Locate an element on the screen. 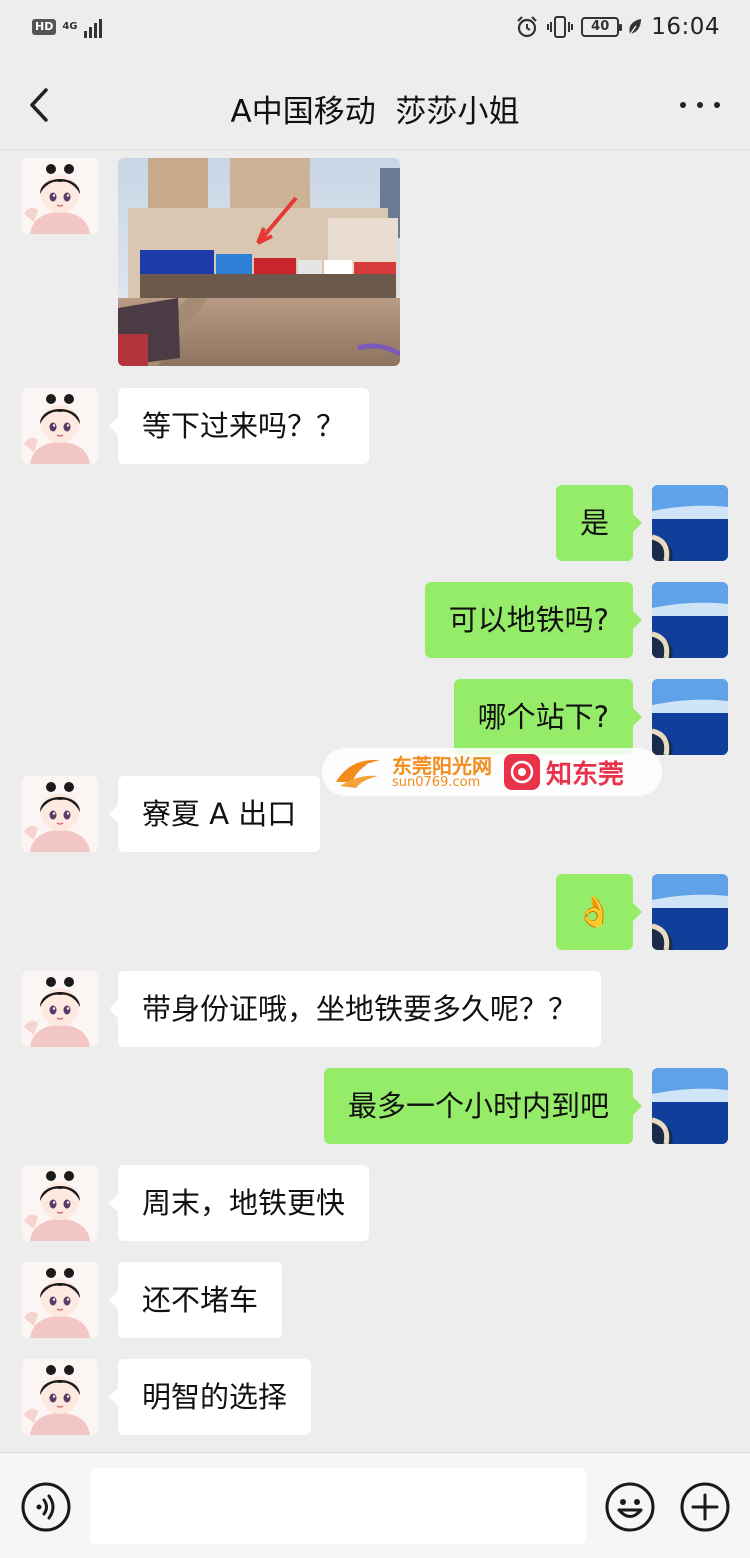 The height and width of the screenshot is (1558, 750). message-bubble: 寮夏 A 出口 is located at coordinates (214, 814).